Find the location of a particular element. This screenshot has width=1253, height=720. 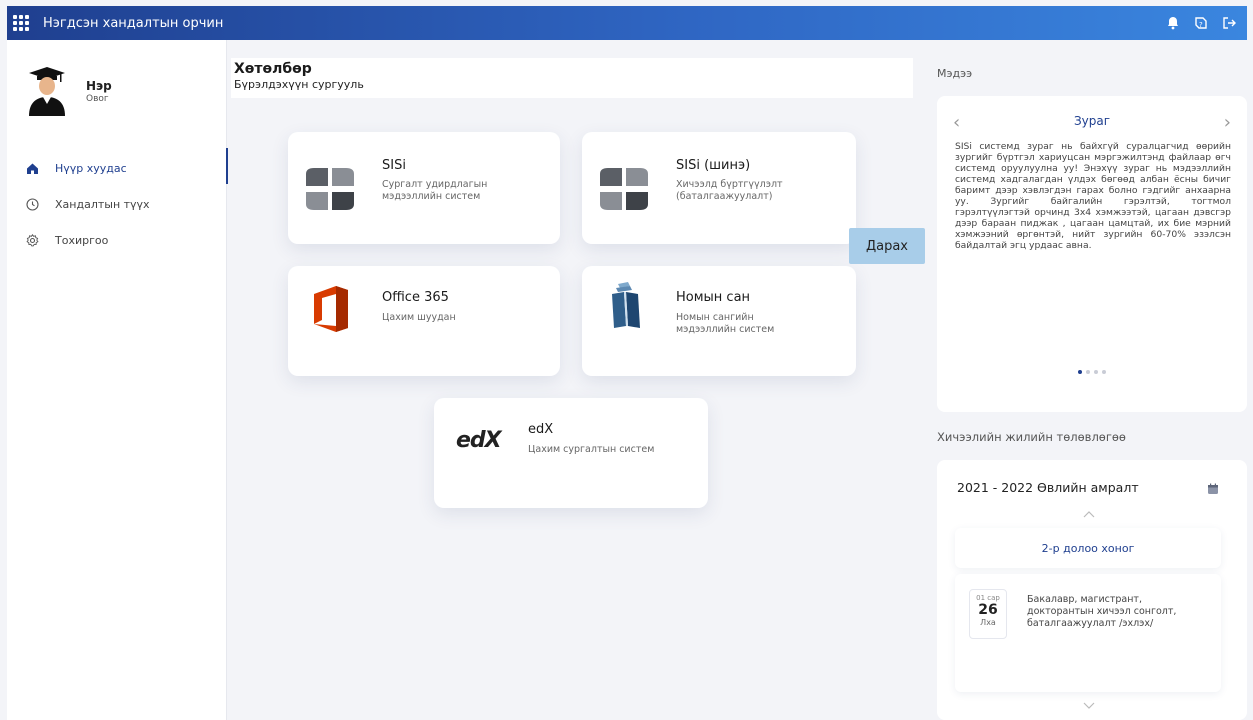

gear-icon is located at coordinates (32, 240).